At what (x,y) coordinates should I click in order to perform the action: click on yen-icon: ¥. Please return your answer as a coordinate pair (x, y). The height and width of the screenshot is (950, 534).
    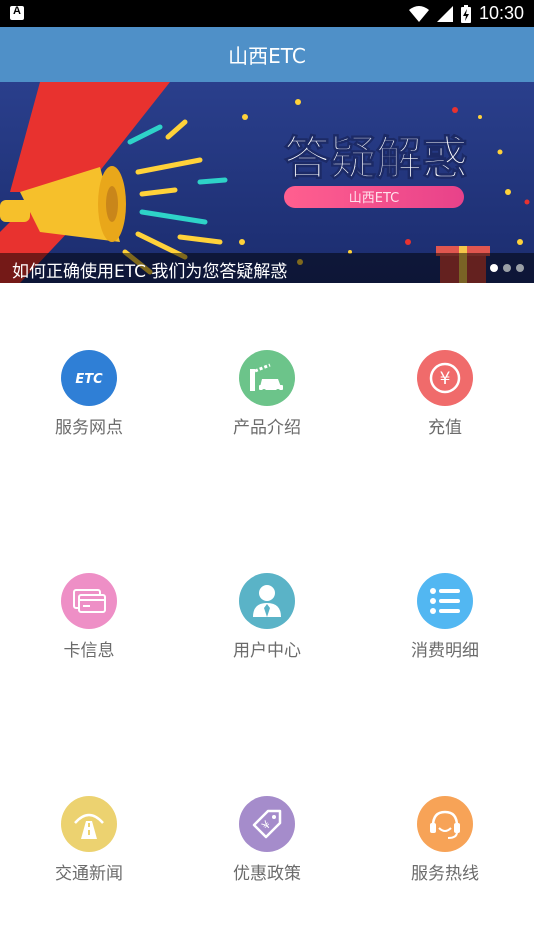
    Looking at the image, I should click on (445, 378).